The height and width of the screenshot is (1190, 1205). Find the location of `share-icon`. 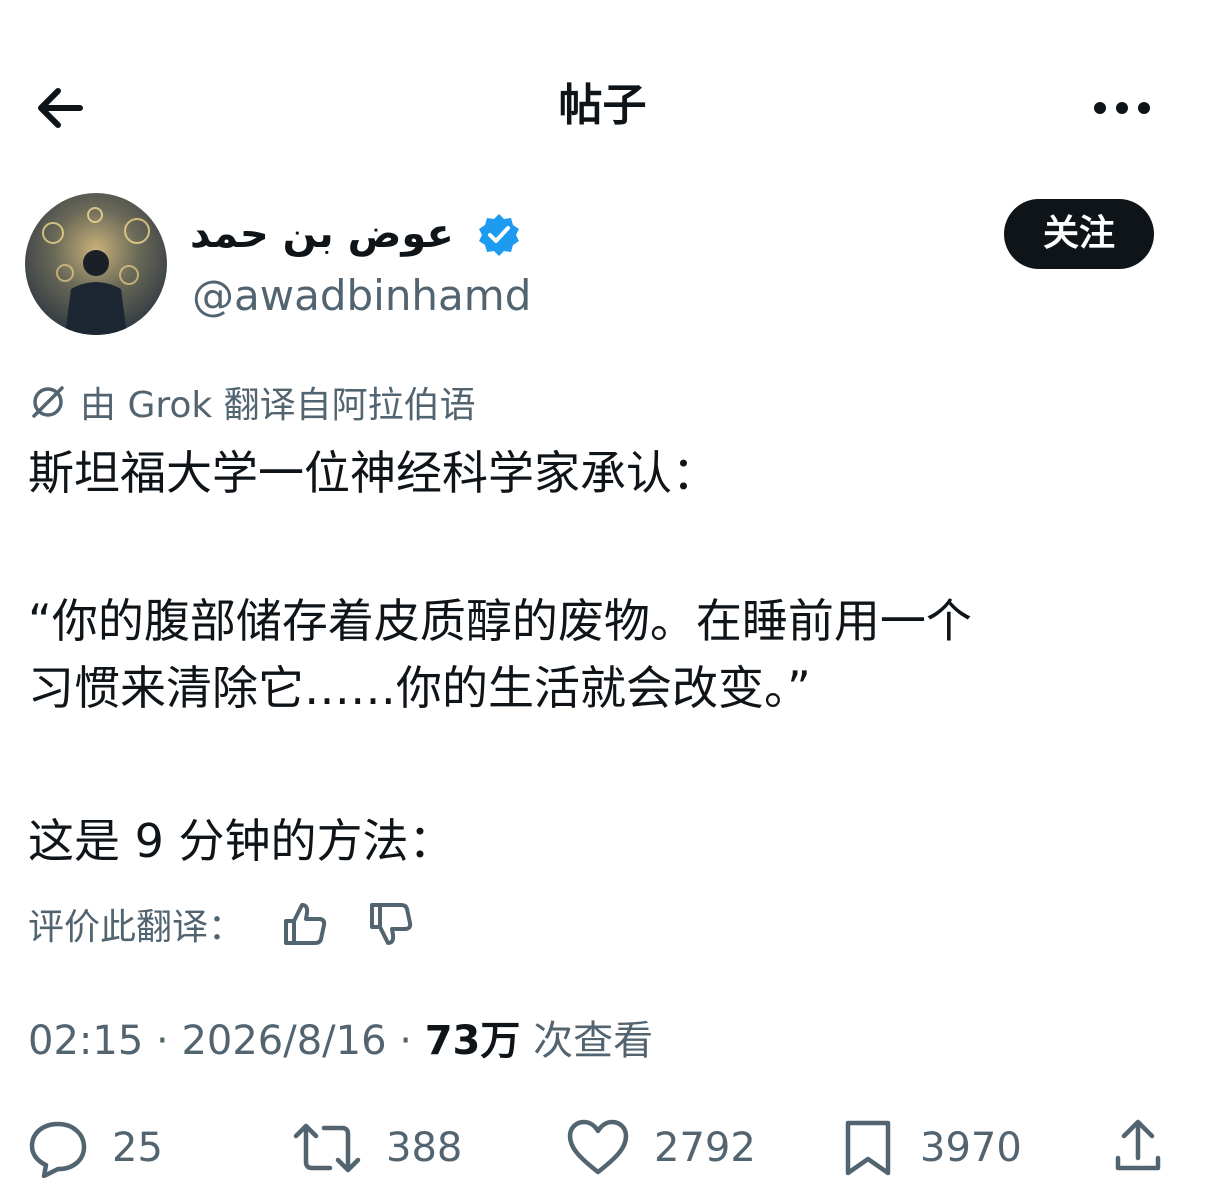

share-icon is located at coordinates (1138, 1146).